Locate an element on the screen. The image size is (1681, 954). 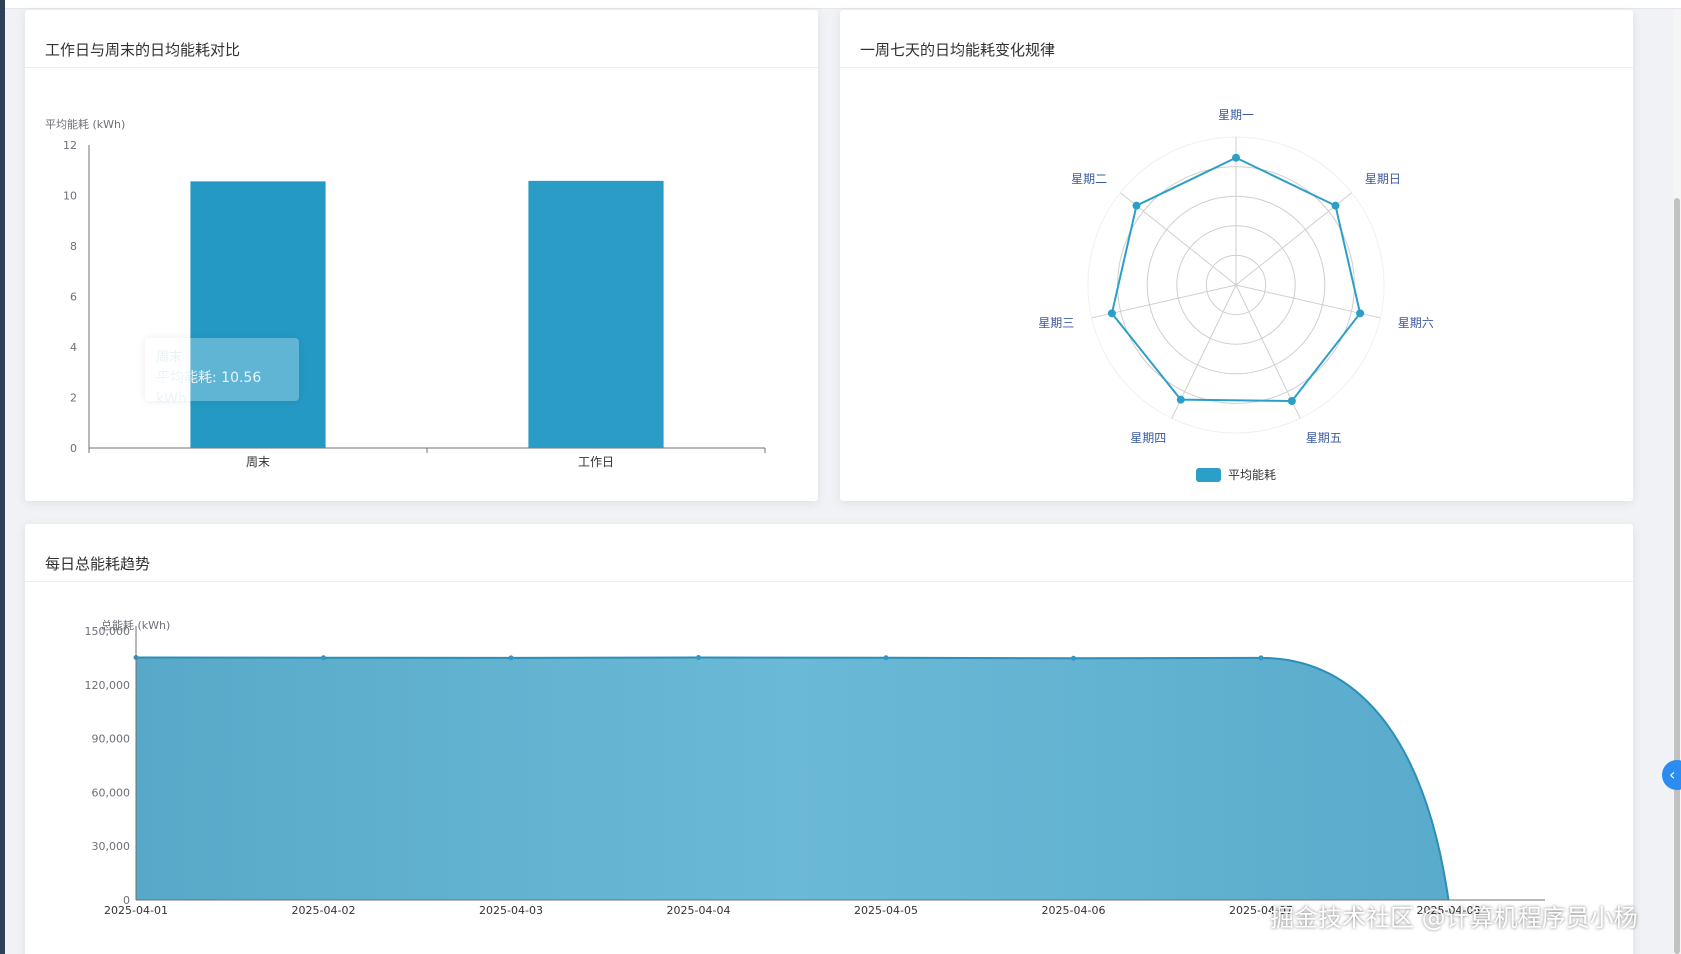
radar-indicator-label: 星期四 is located at coordinates (1148, 438).